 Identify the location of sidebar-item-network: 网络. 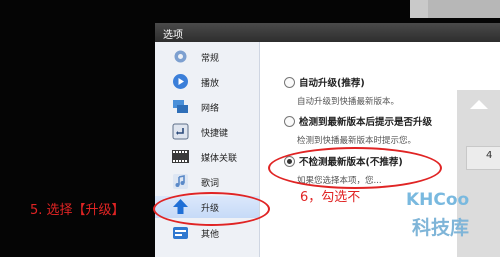
(207, 107).